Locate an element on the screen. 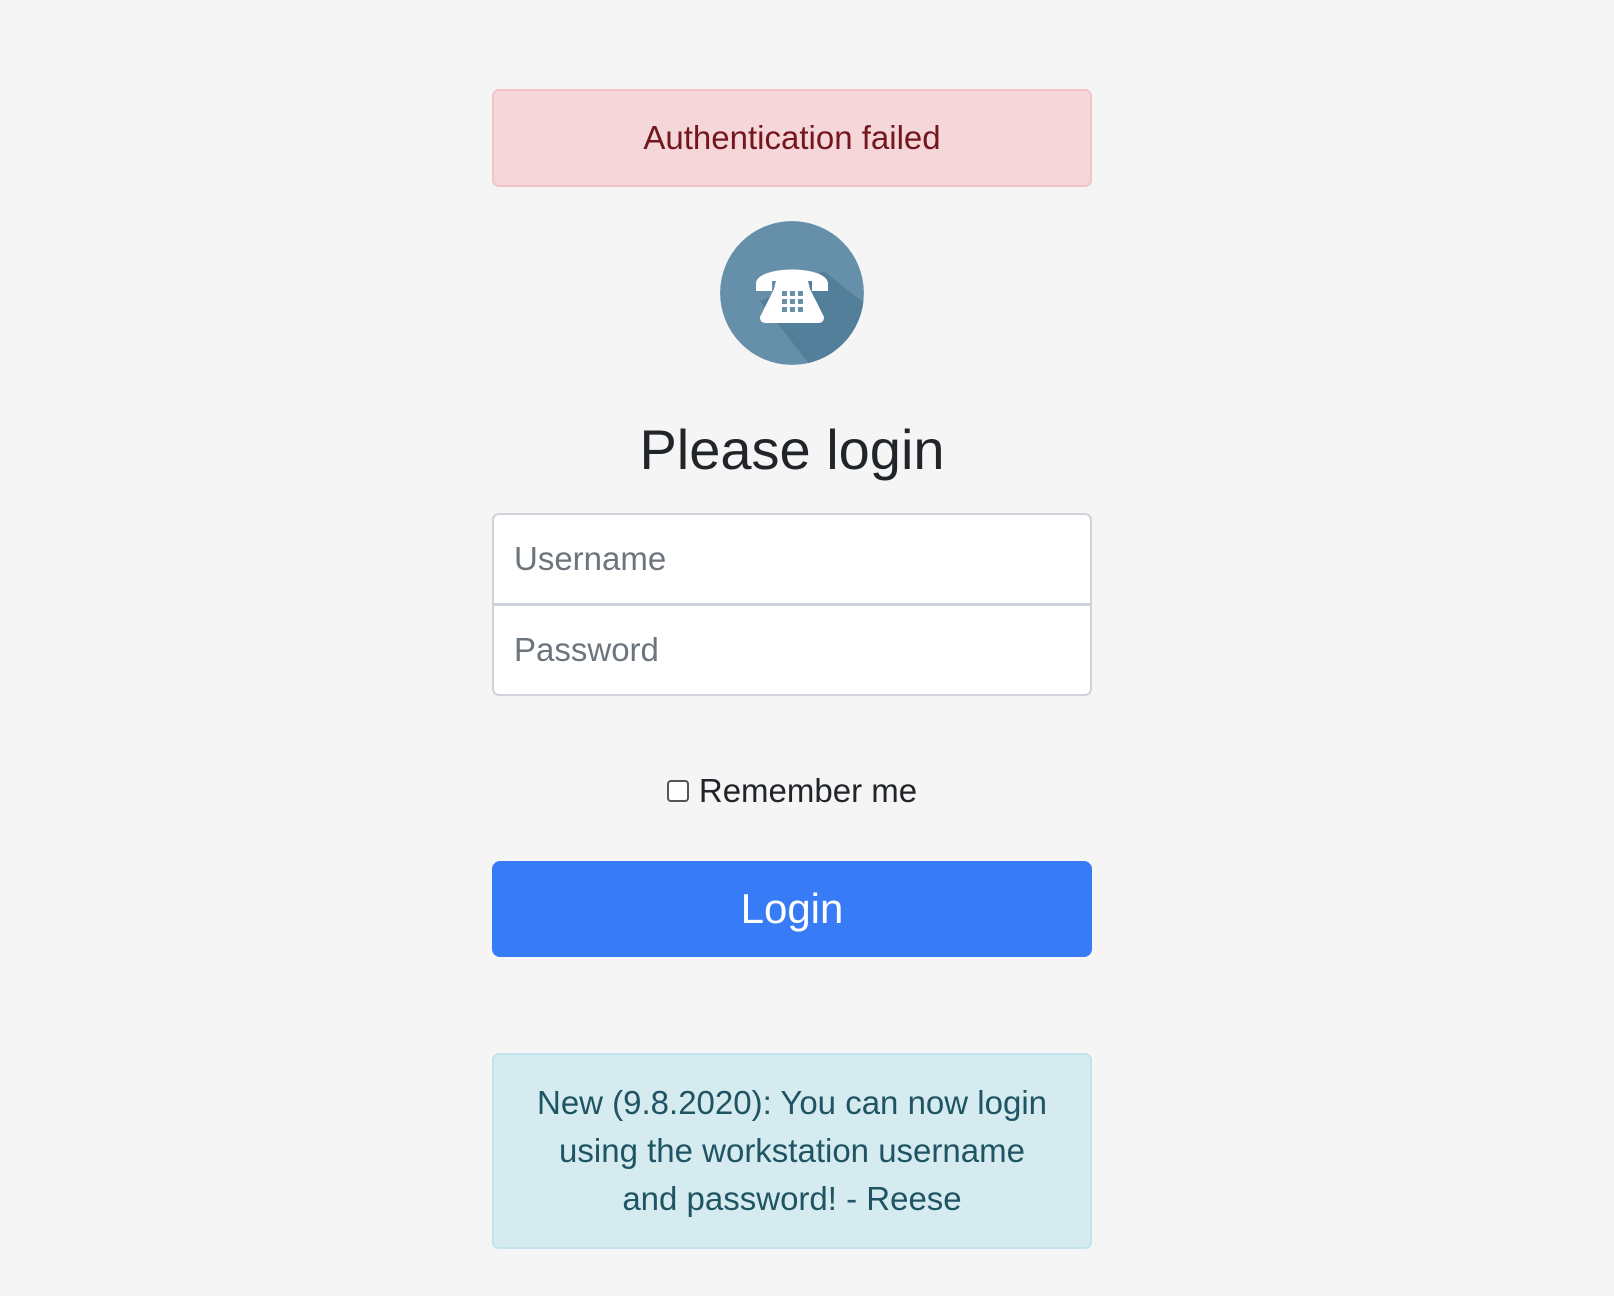 This screenshot has width=1614, height=1296. telephone-icon is located at coordinates (792, 293).